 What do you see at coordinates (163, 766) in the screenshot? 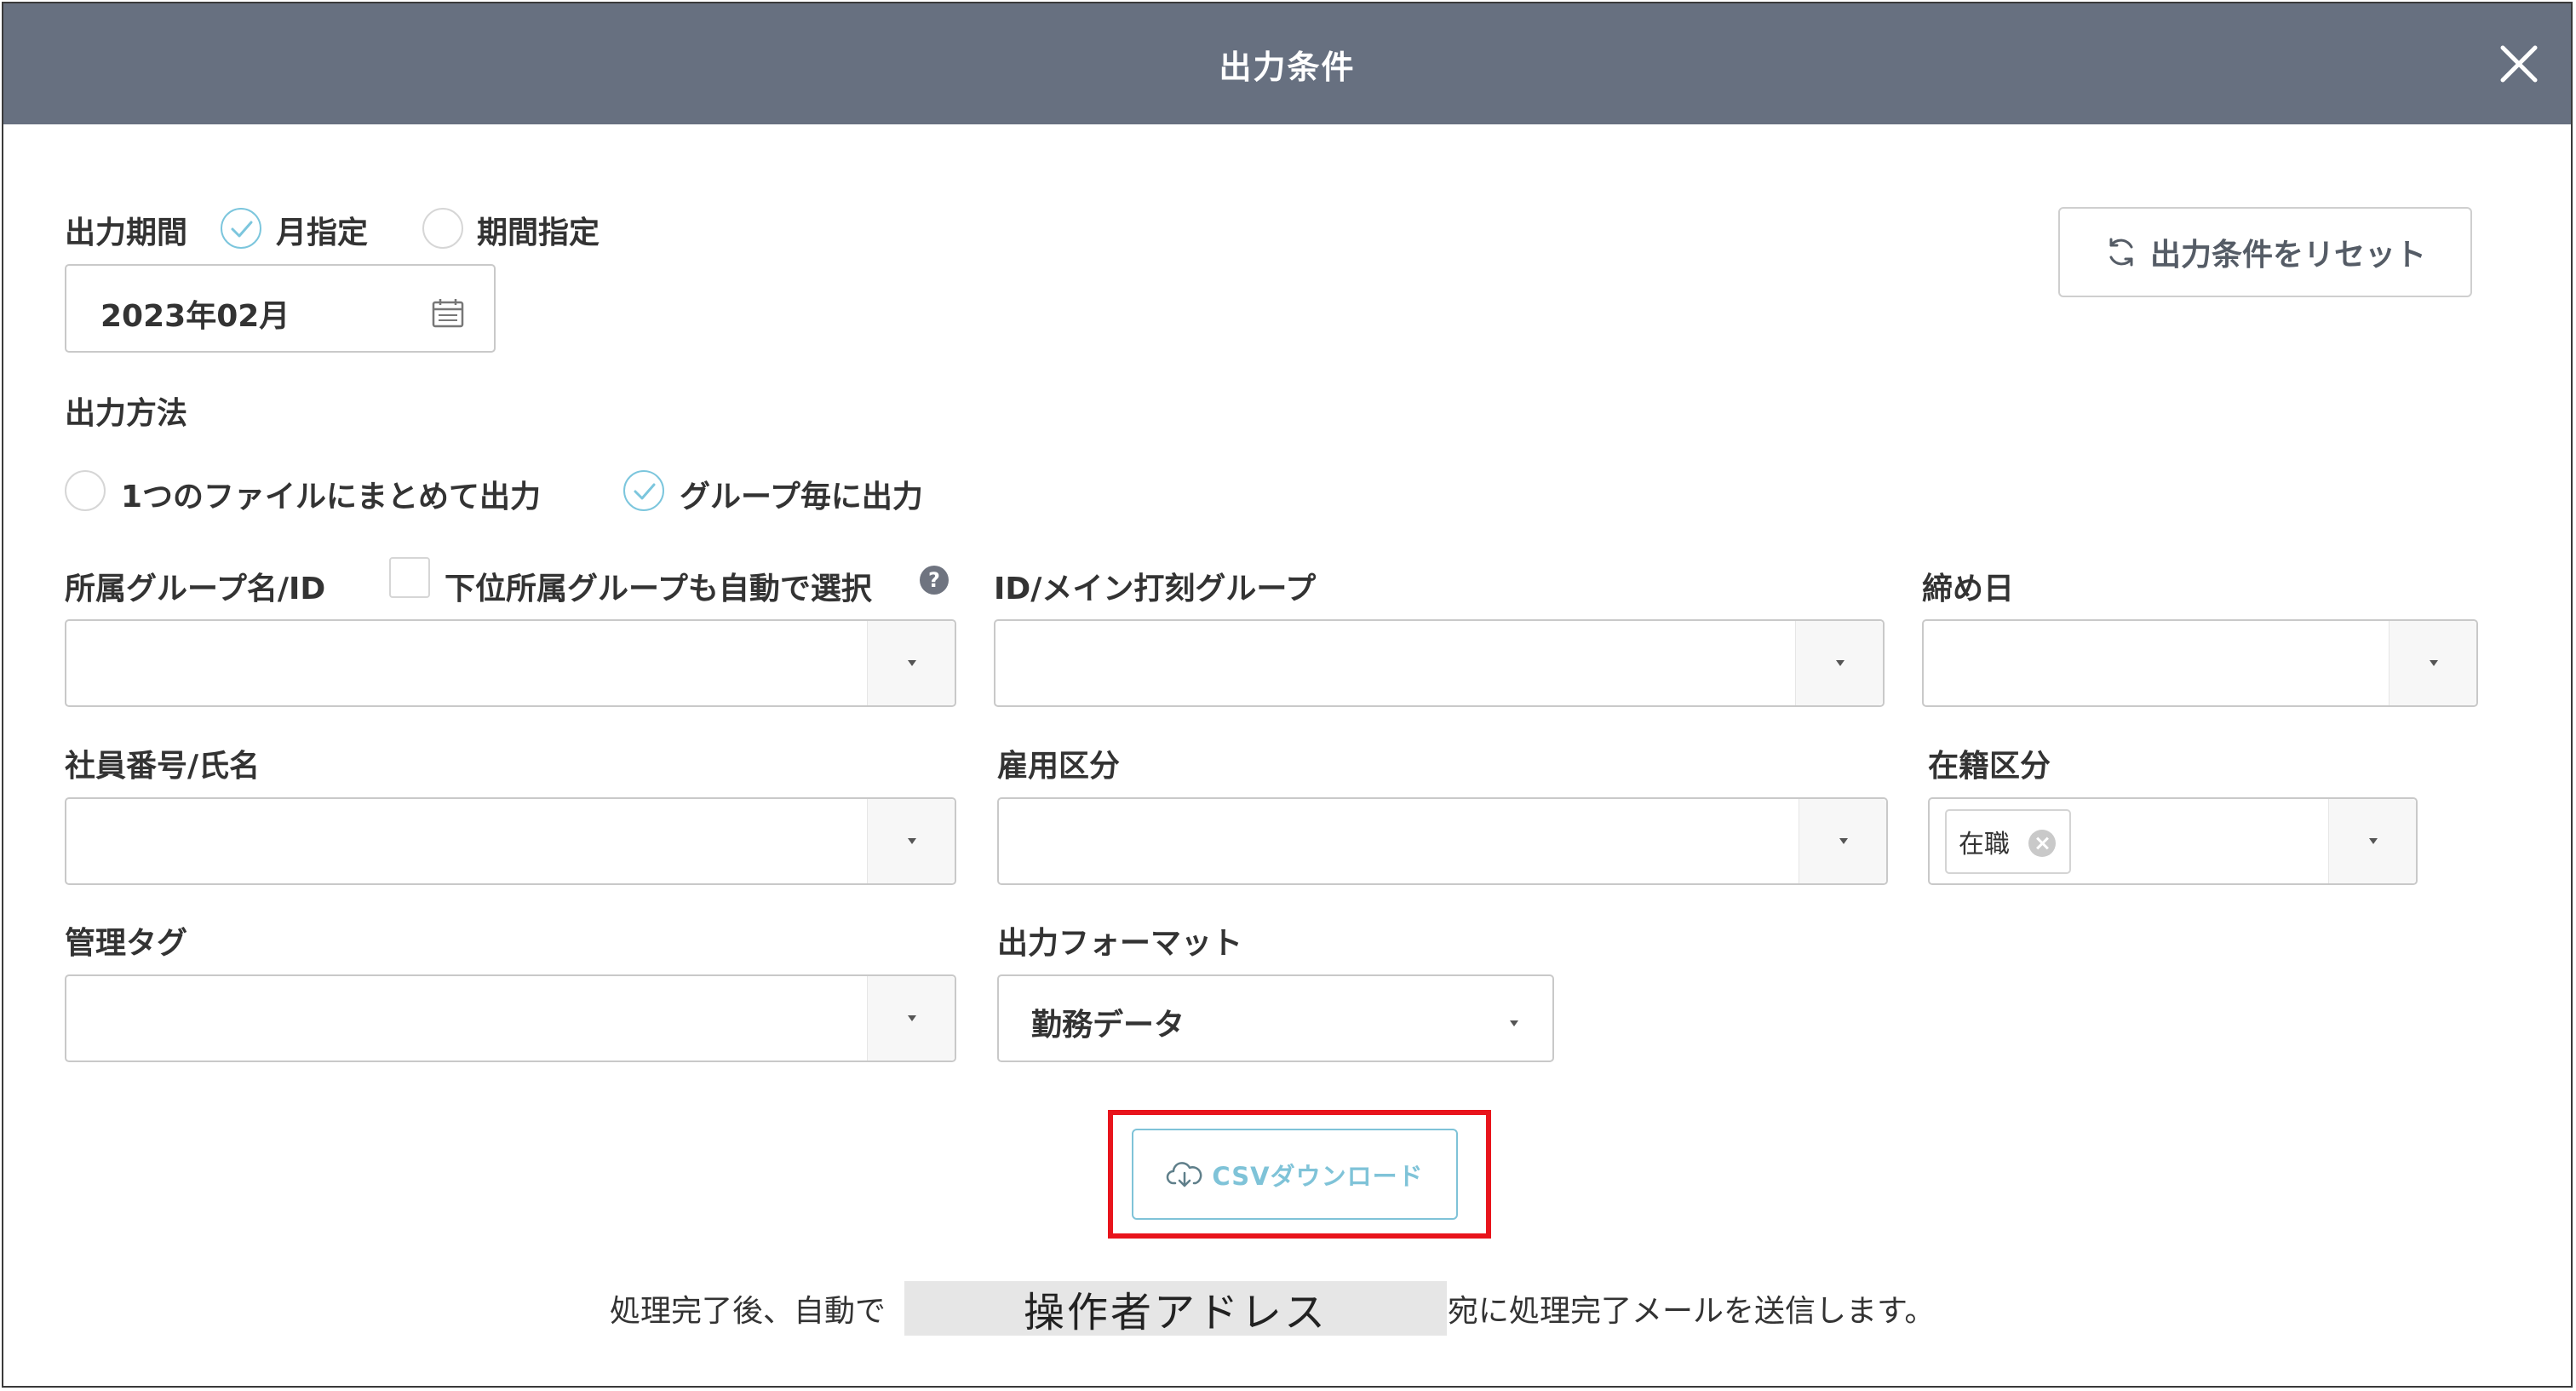
I see `employee-label: 社員番号/氏名` at bounding box center [163, 766].